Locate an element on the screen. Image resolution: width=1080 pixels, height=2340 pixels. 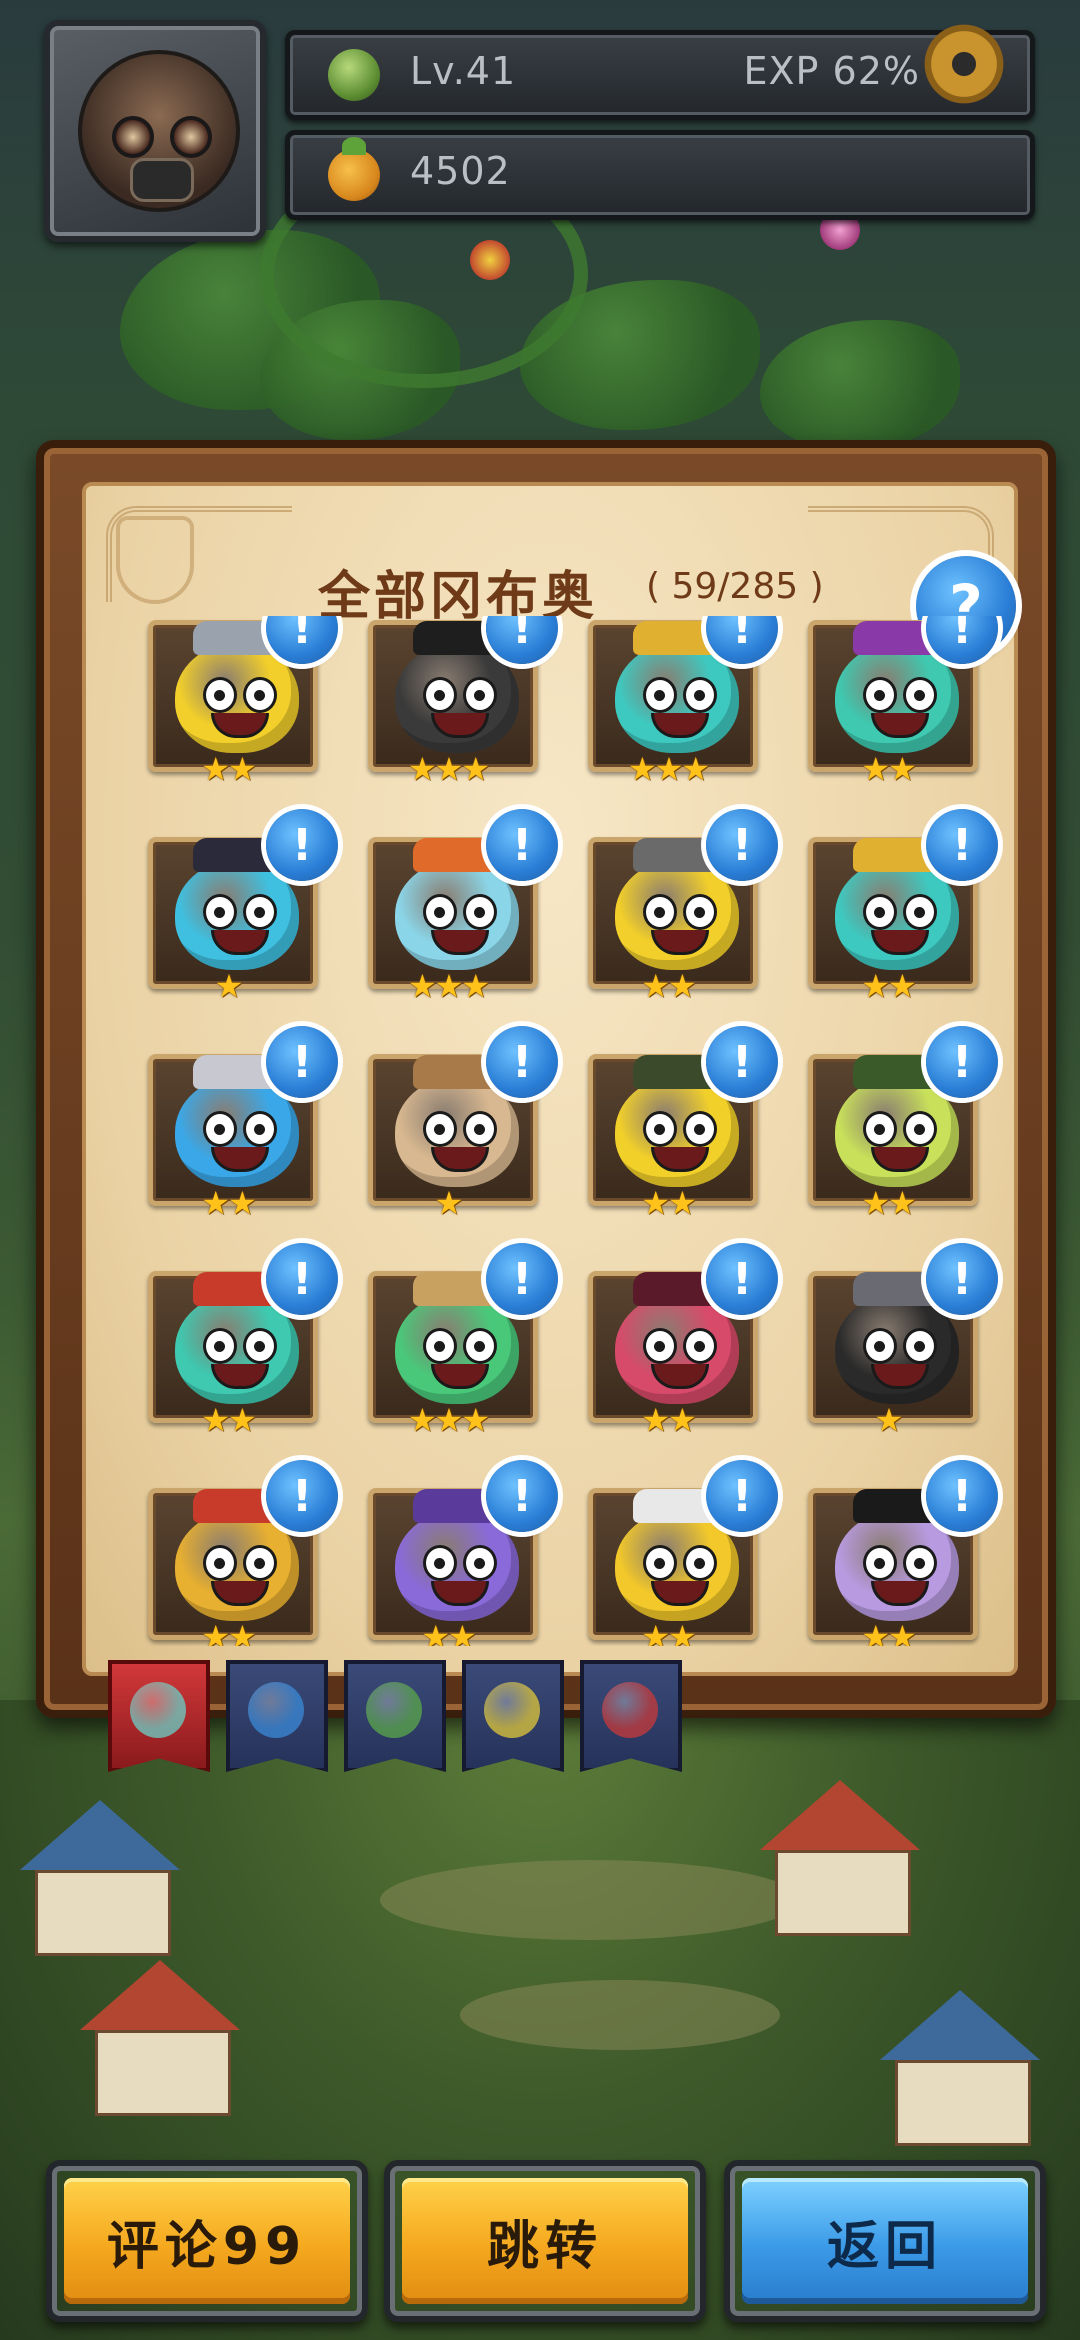
settings-gear-icon is located at coordinates (964, 64).